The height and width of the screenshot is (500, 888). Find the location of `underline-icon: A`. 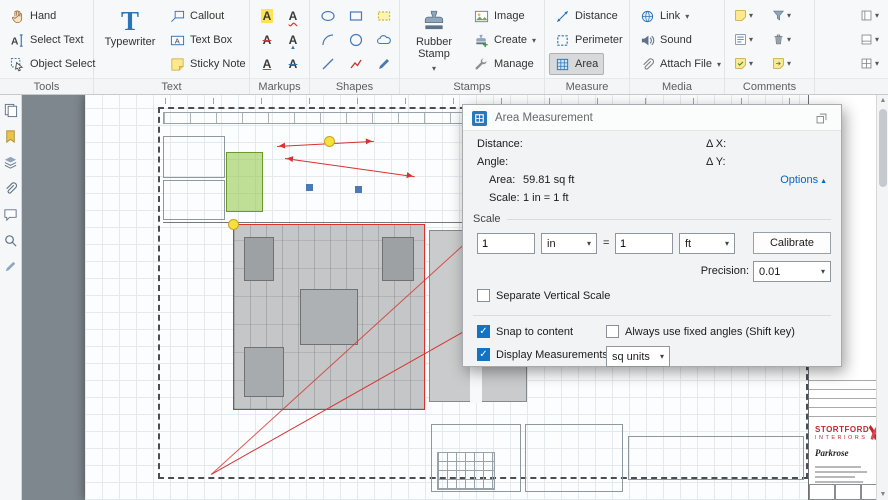

underline-icon: A is located at coordinates (267, 64).